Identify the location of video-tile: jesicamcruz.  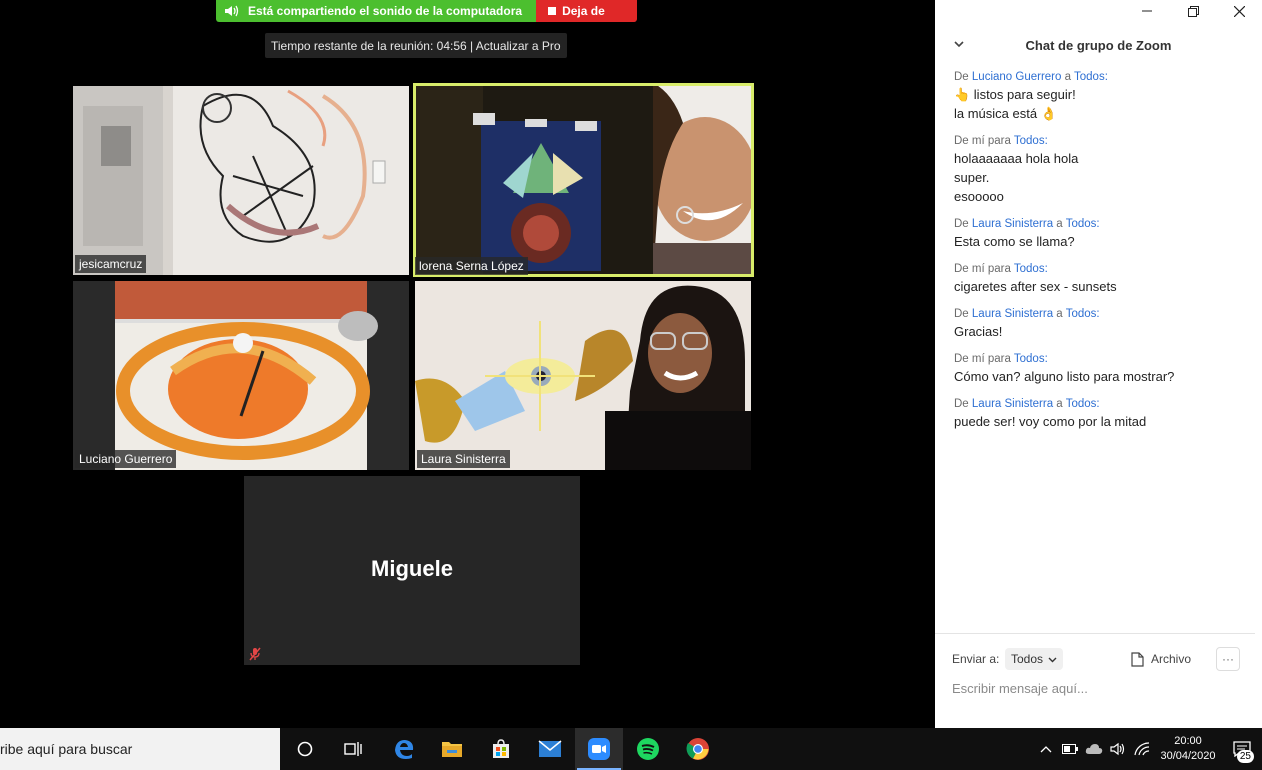
(241, 180).